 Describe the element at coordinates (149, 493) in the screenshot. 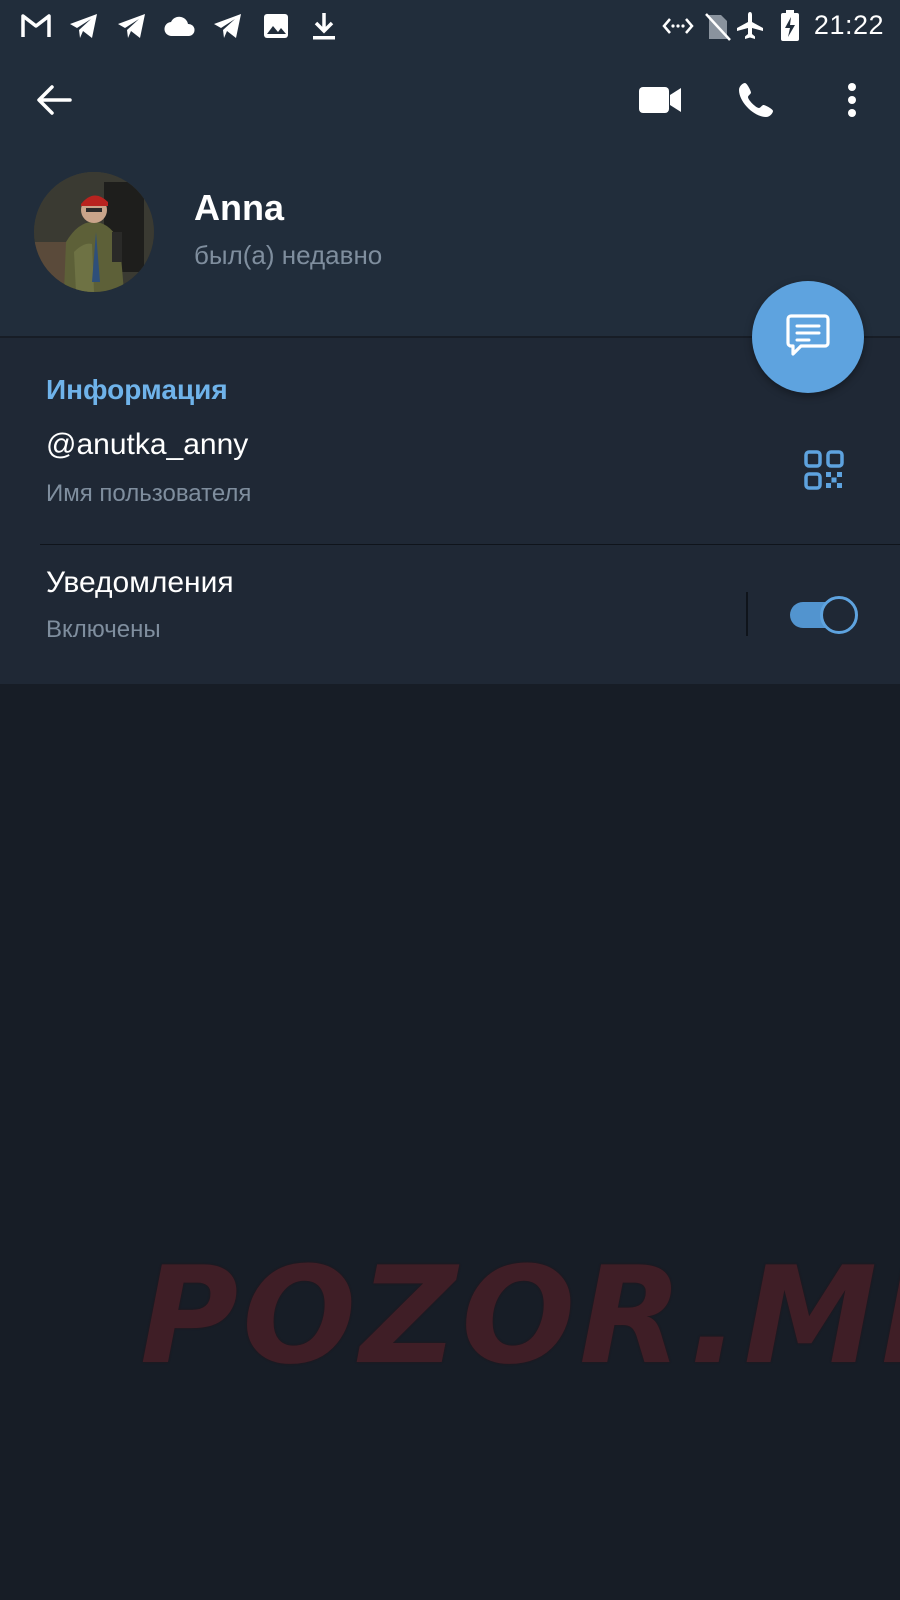

I see `username-label: Имя пользователя` at that location.